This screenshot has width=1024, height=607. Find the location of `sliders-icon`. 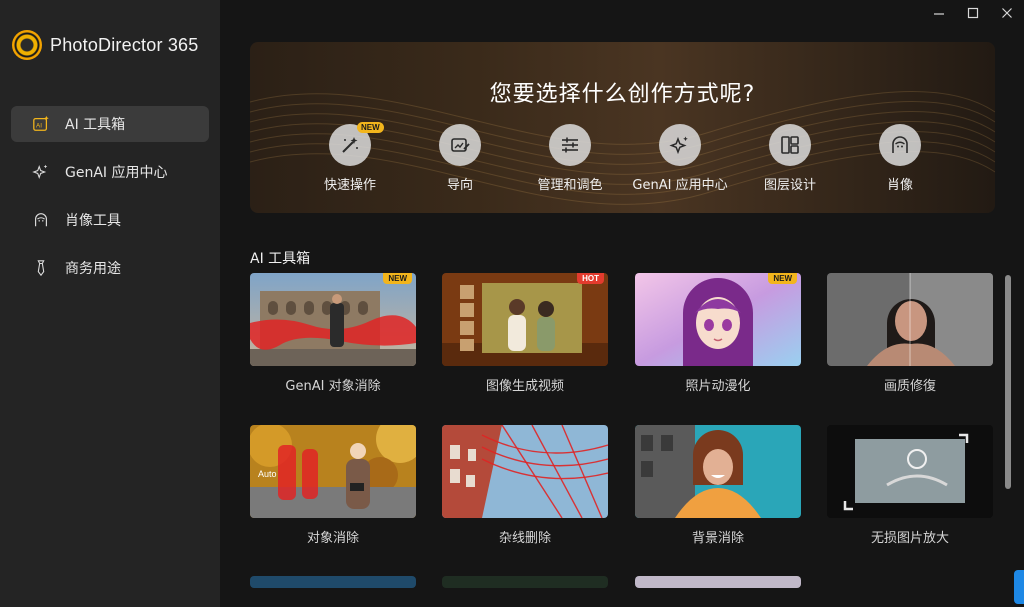

sliders-icon is located at coordinates (570, 145).